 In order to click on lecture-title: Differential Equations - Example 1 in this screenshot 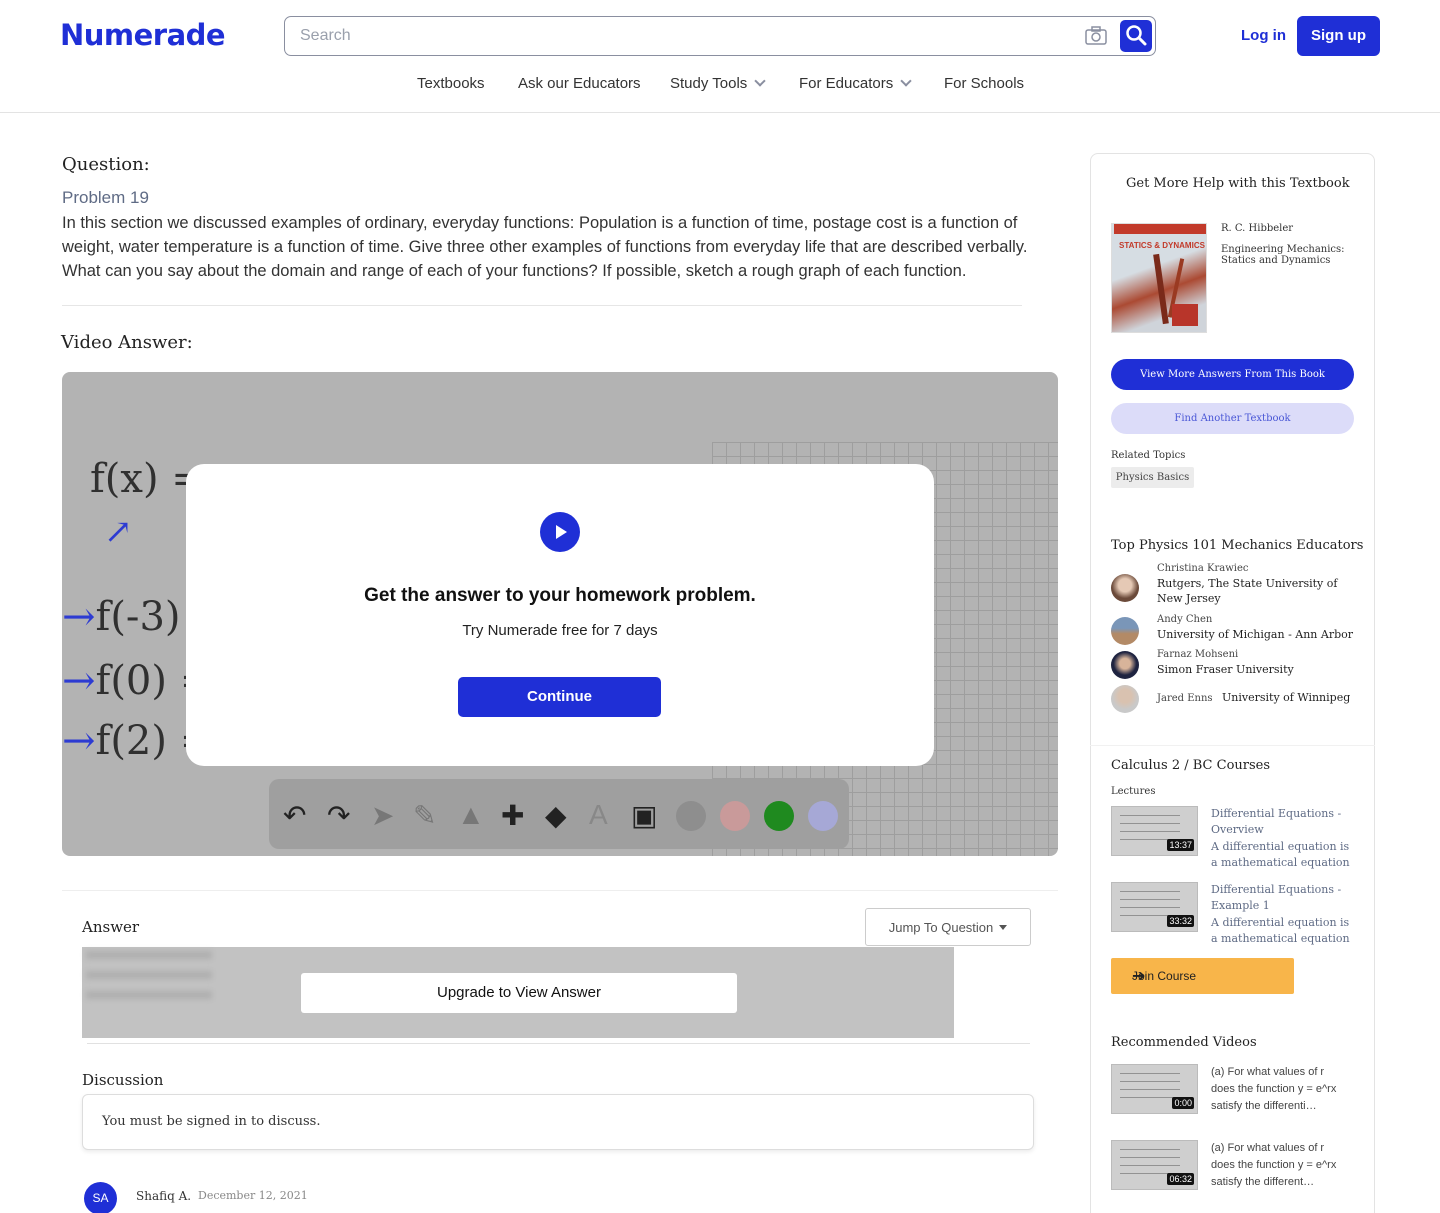, I will do `click(1285, 898)`.